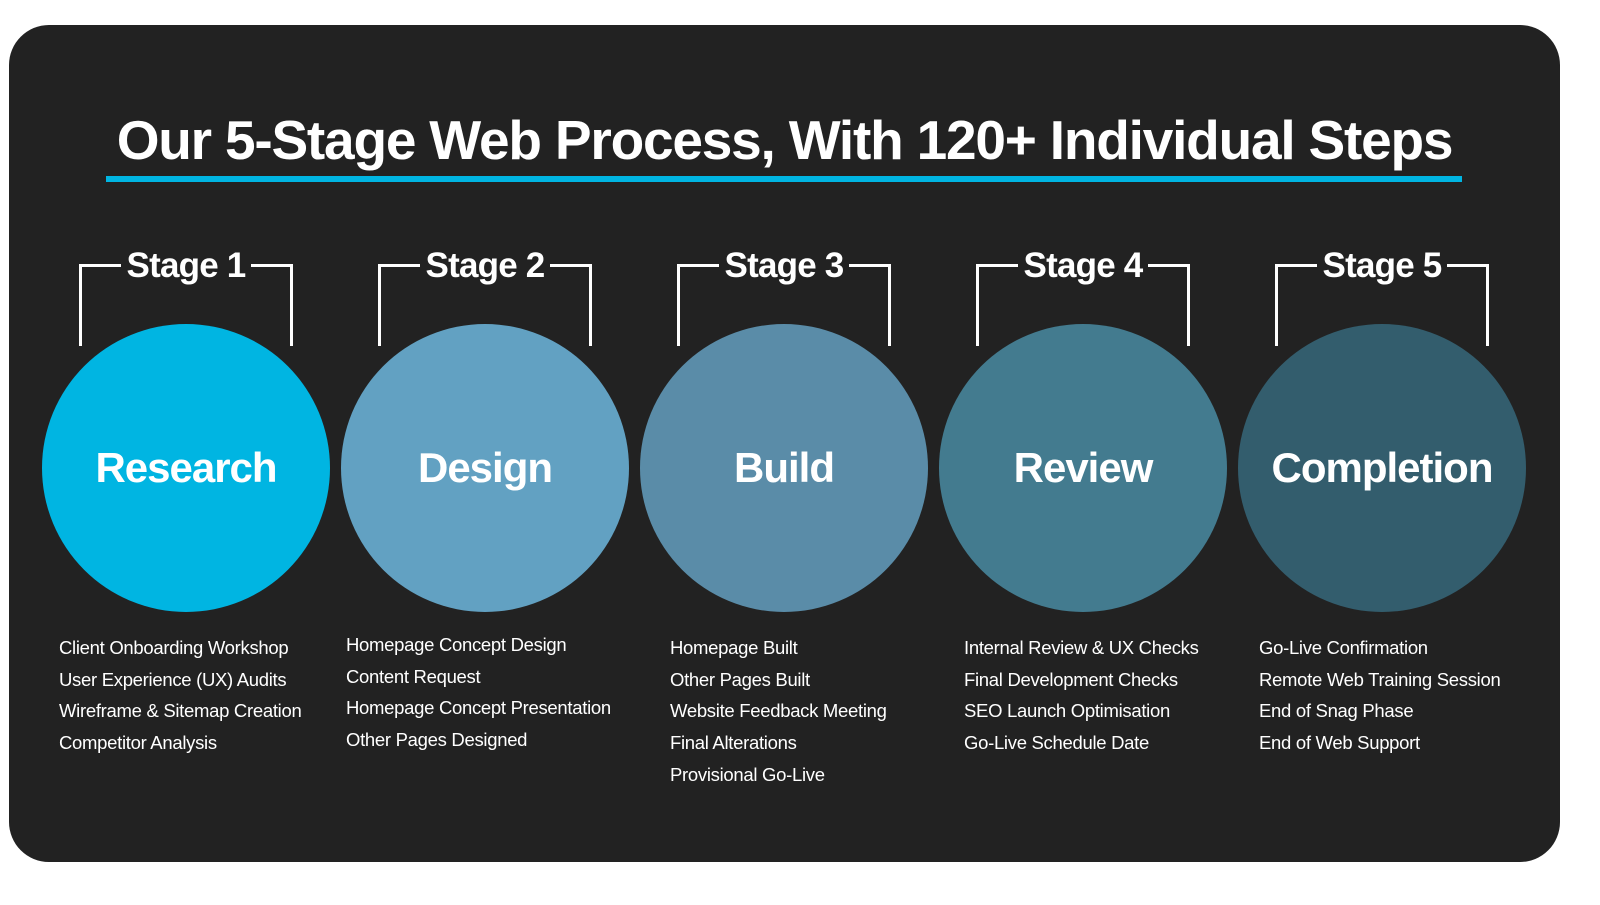 The width and height of the screenshot is (1600, 905). I want to click on stage-circle: Design, so click(485, 468).